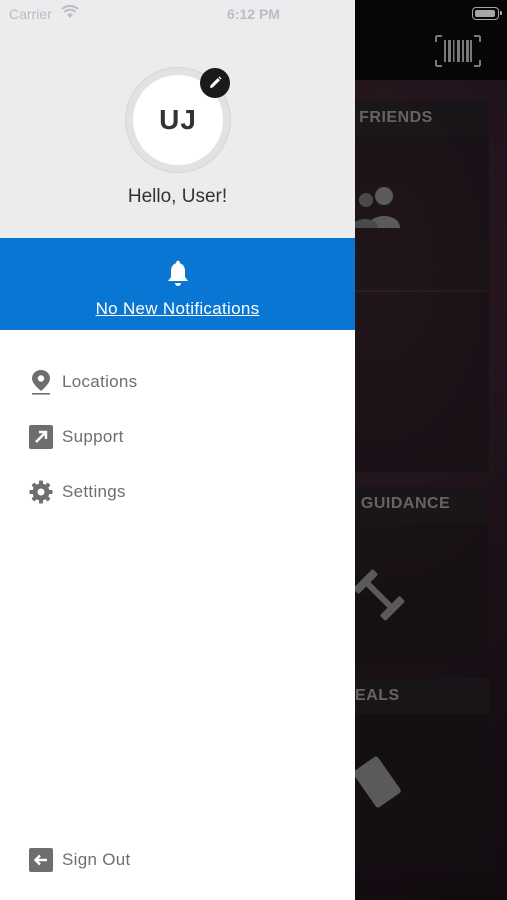 Image resolution: width=507 pixels, height=900 pixels. I want to click on bell-icon, so click(178, 273).